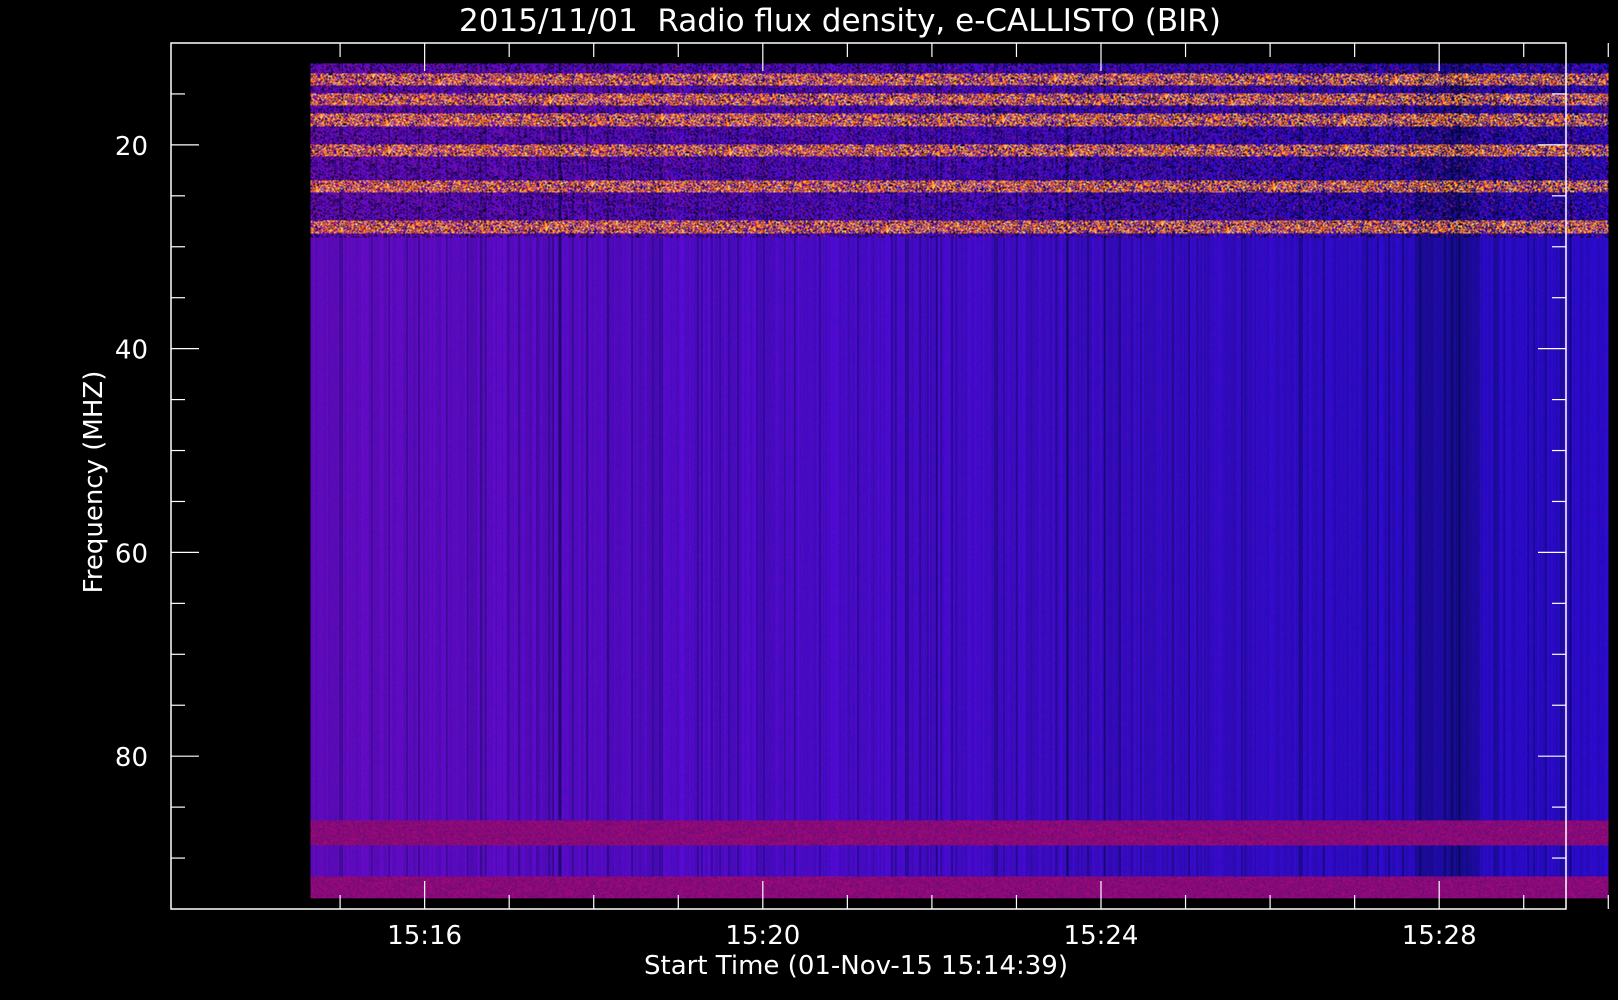 The height and width of the screenshot is (1000, 1618). I want to click on y-tick-label: 20, so click(131, 147).